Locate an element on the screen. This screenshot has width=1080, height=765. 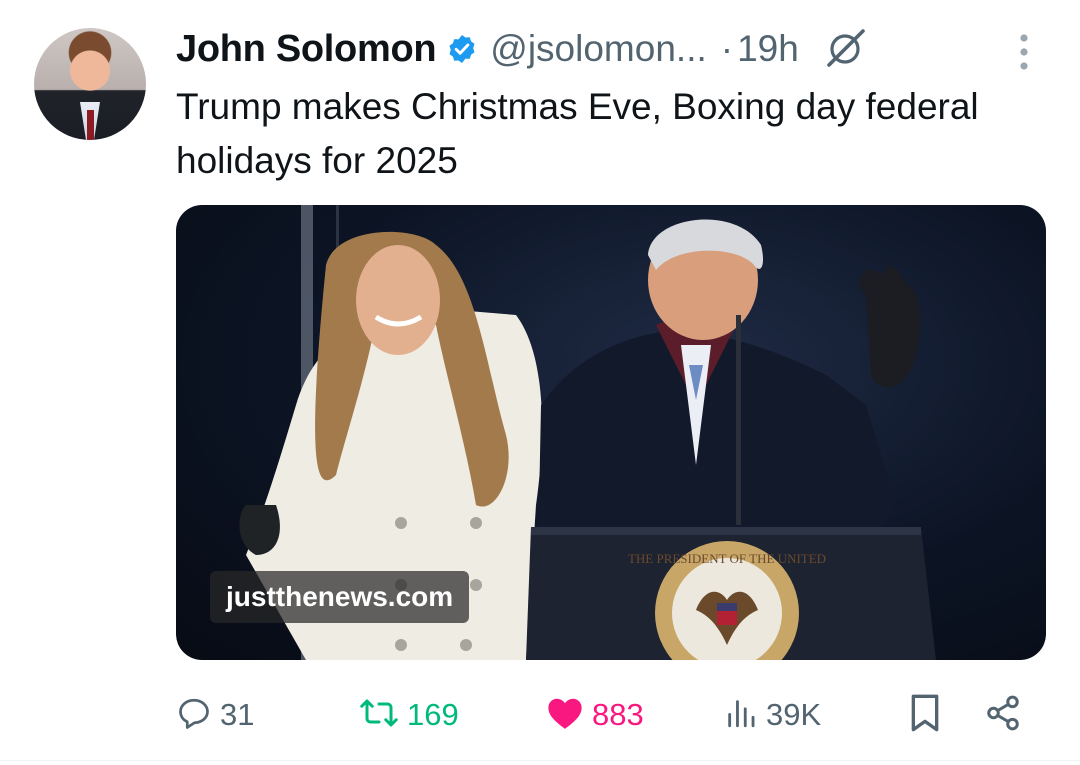
repost-count: 169 is located at coordinates (433, 714).